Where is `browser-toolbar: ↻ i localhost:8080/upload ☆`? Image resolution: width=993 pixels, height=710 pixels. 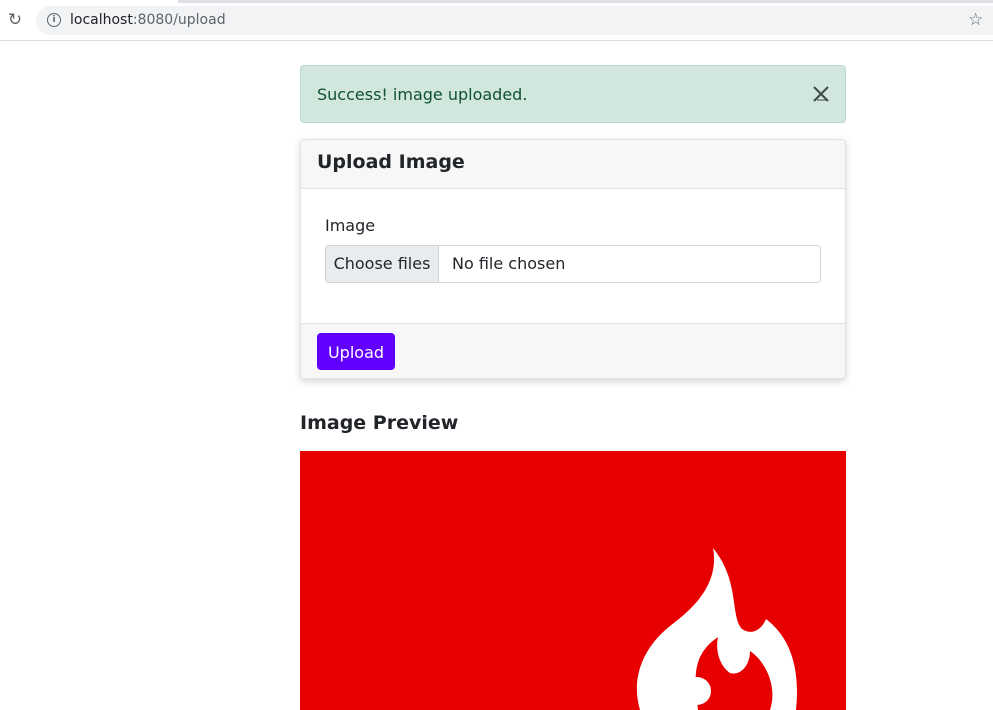 browser-toolbar: ↻ i localhost:8080/upload ☆ is located at coordinates (496, 20).